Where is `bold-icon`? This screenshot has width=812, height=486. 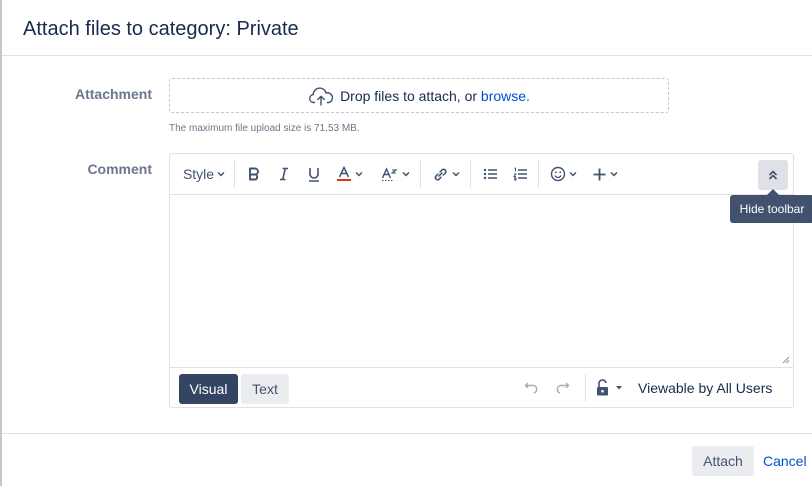 bold-icon is located at coordinates (254, 174).